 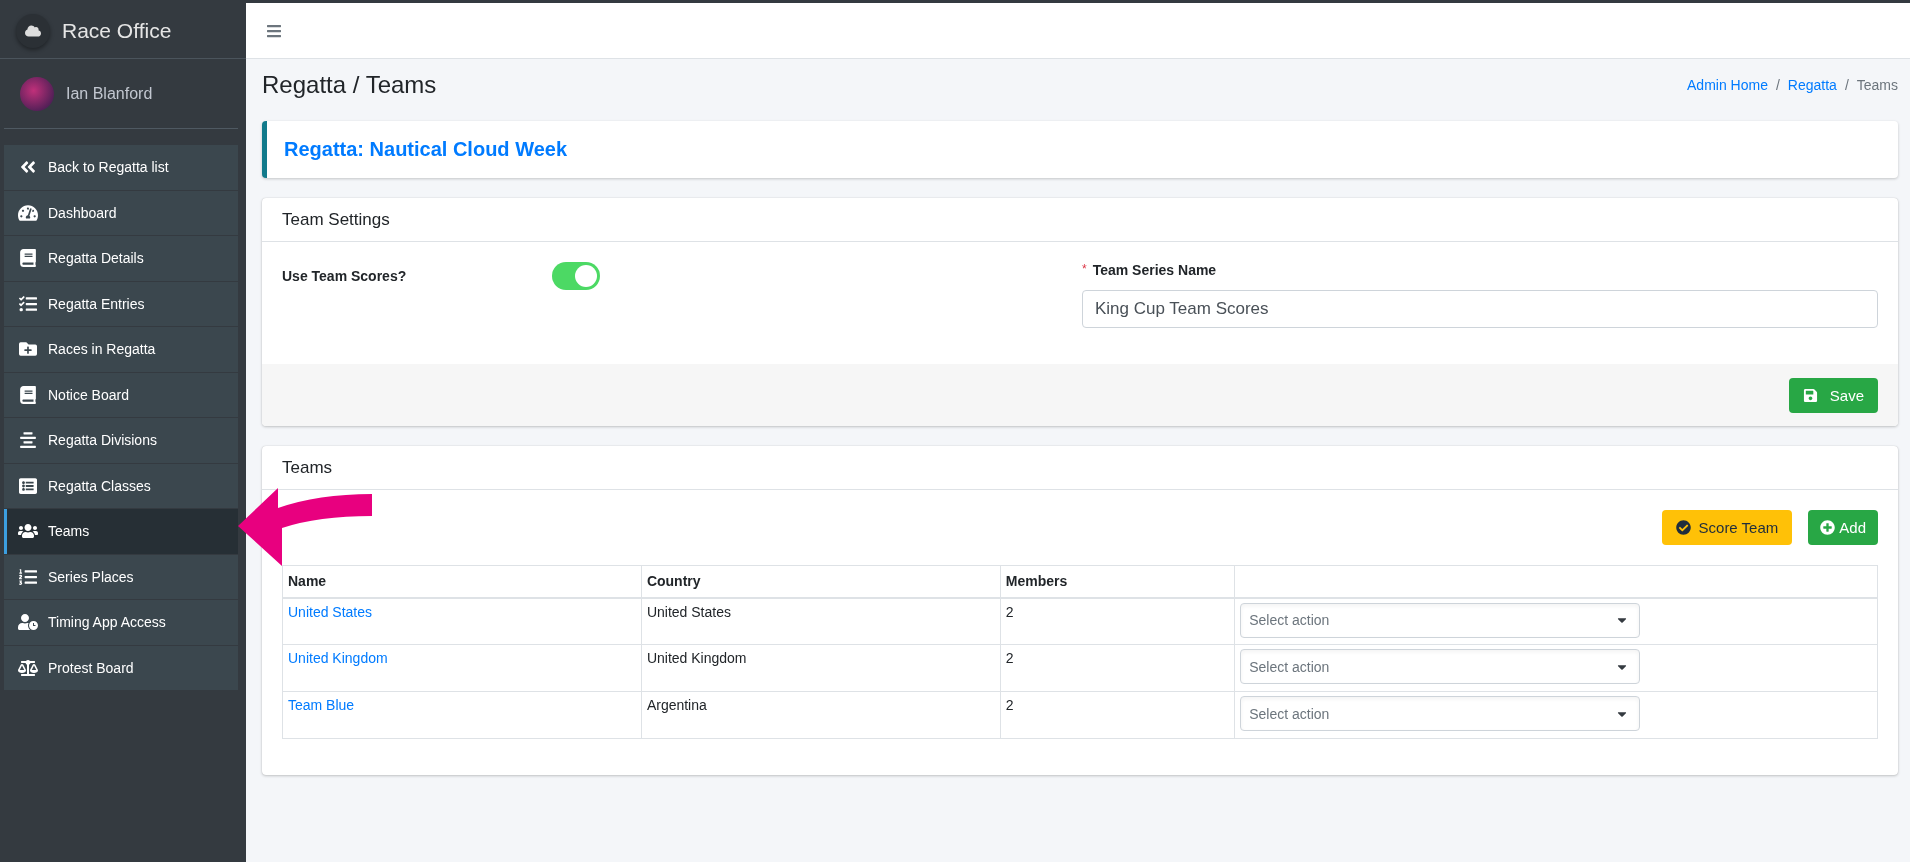 What do you see at coordinates (121, 258) in the screenshot?
I see `sidebar-item: Regatta Details` at bounding box center [121, 258].